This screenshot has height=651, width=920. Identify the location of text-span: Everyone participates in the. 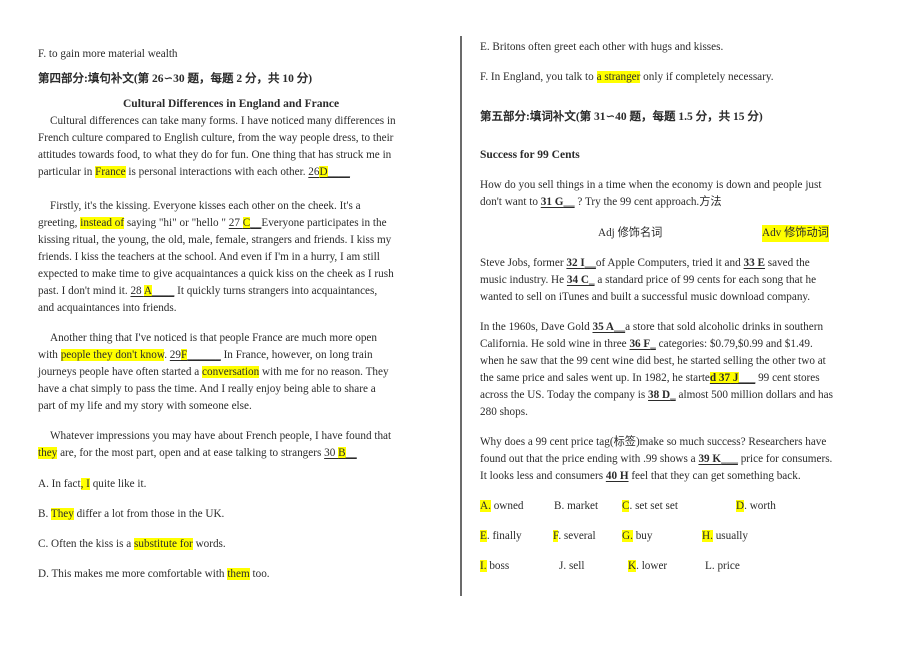
(324, 223).